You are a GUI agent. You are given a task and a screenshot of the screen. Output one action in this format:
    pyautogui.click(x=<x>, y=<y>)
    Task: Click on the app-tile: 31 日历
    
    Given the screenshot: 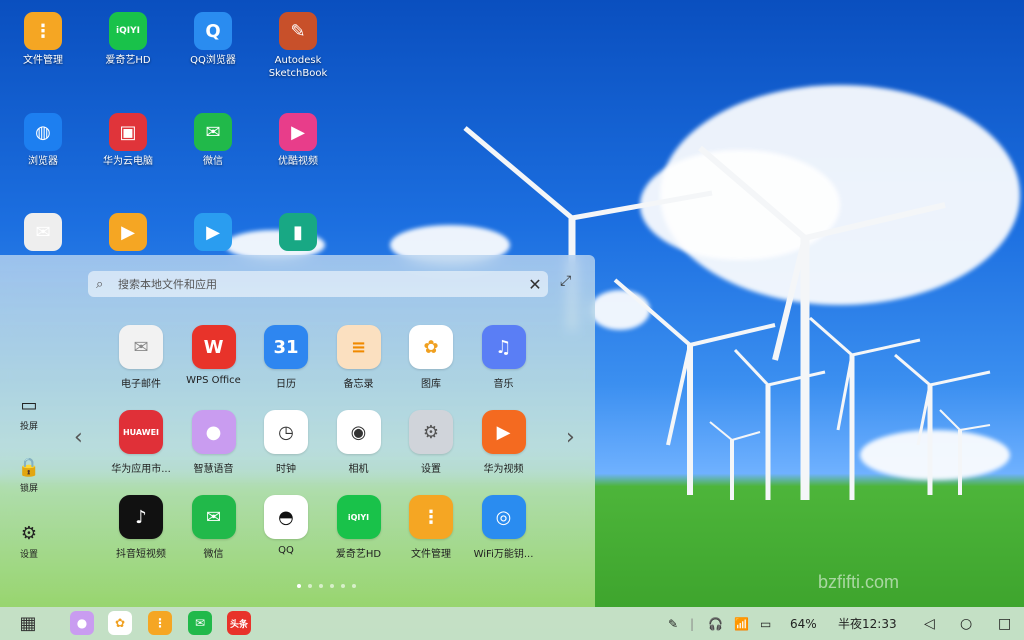 What is the action you would take?
    pyautogui.click(x=286, y=357)
    